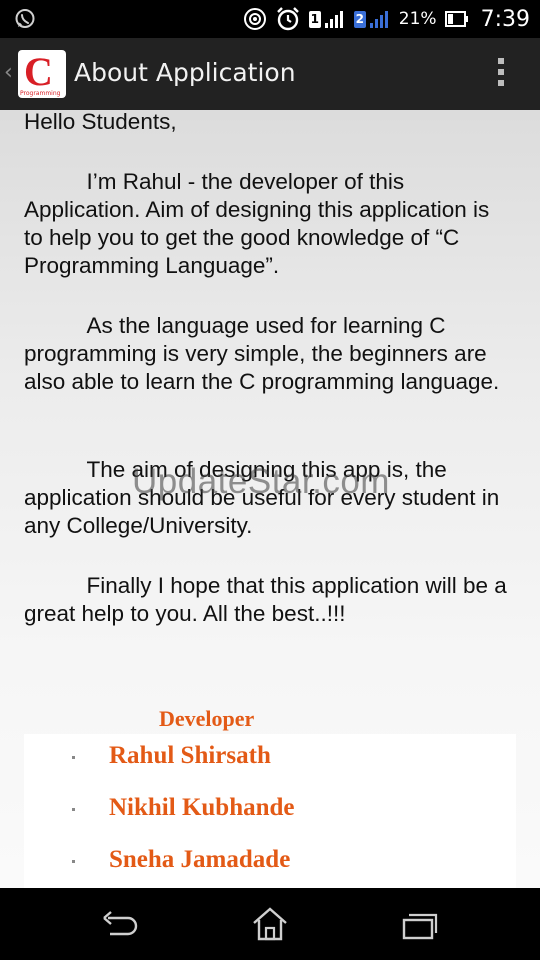  What do you see at coordinates (8, 72) in the screenshot?
I see `up-chevron-icon: ‹` at bounding box center [8, 72].